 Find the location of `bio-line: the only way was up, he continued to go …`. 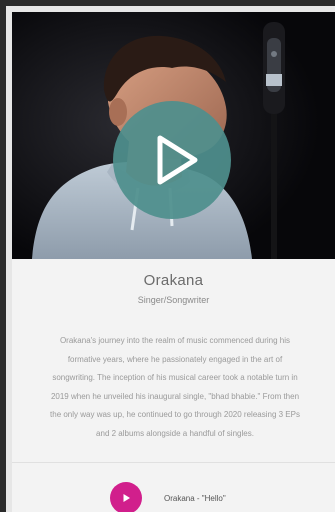

bio-line: the only way was up, he continued to go … is located at coordinates (175, 414).